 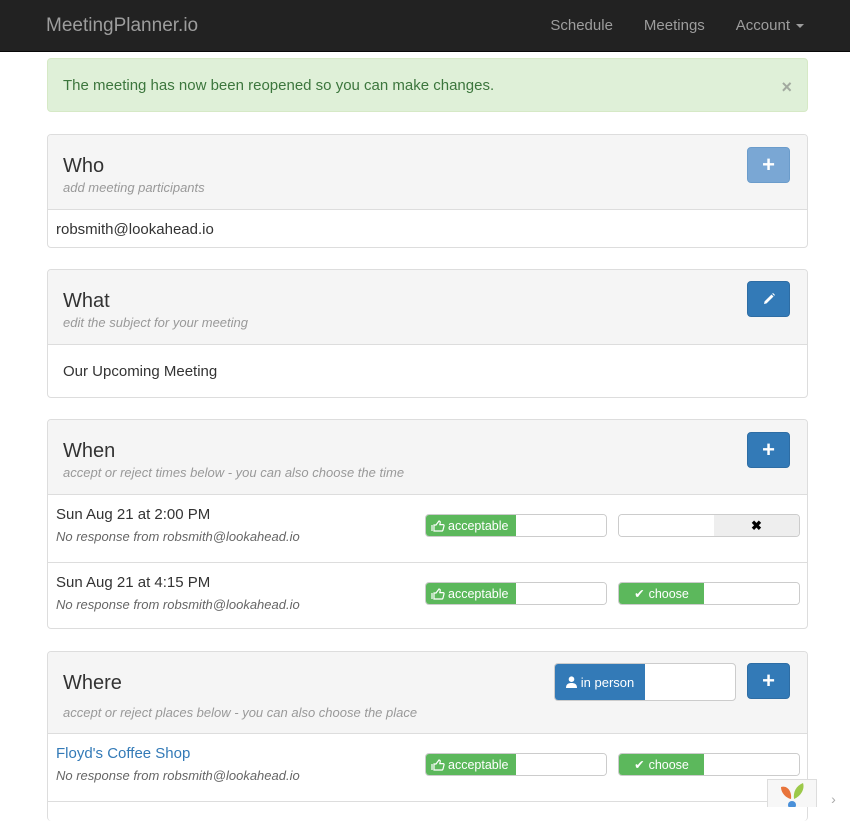 What do you see at coordinates (786, 85) in the screenshot?
I see `close-icon: ×` at bounding box center [786, 85].